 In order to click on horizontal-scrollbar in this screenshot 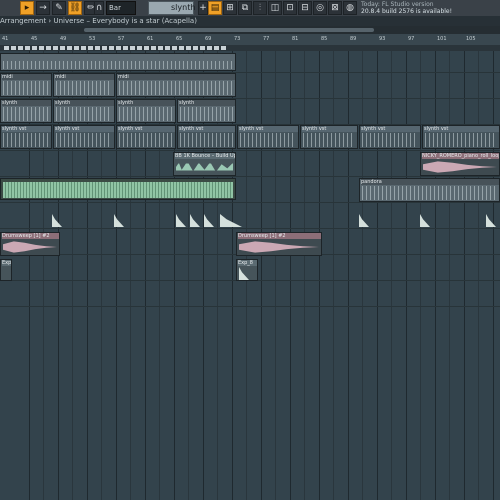, I will do `click(250, 30)`.